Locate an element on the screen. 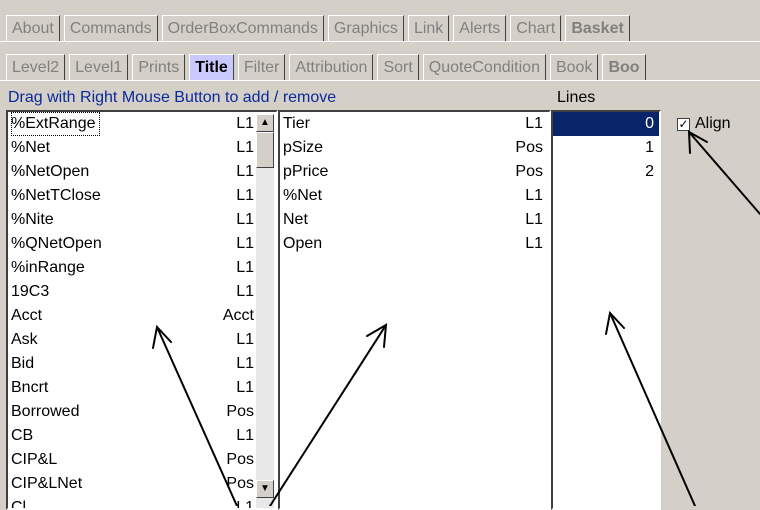 The width and height of the screenshot is (760, 510). arrow-to-lines-list is located at coordinates (650, 408).